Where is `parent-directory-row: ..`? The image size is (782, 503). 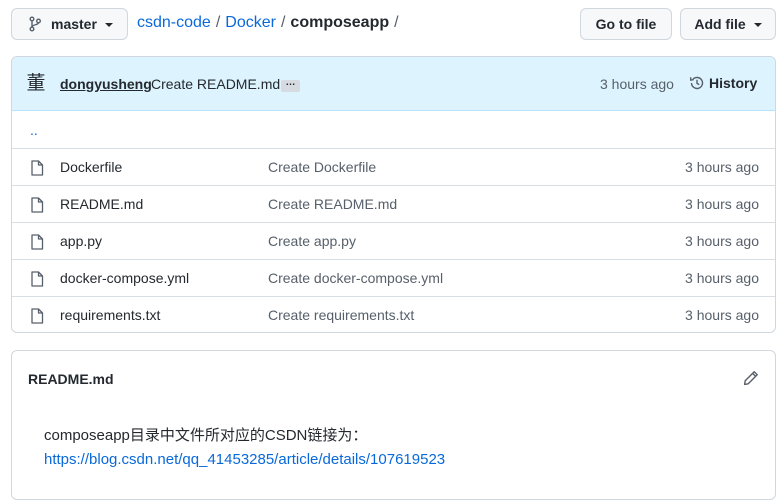 parent-directory-row: .. is located at coordinates (393, 129).